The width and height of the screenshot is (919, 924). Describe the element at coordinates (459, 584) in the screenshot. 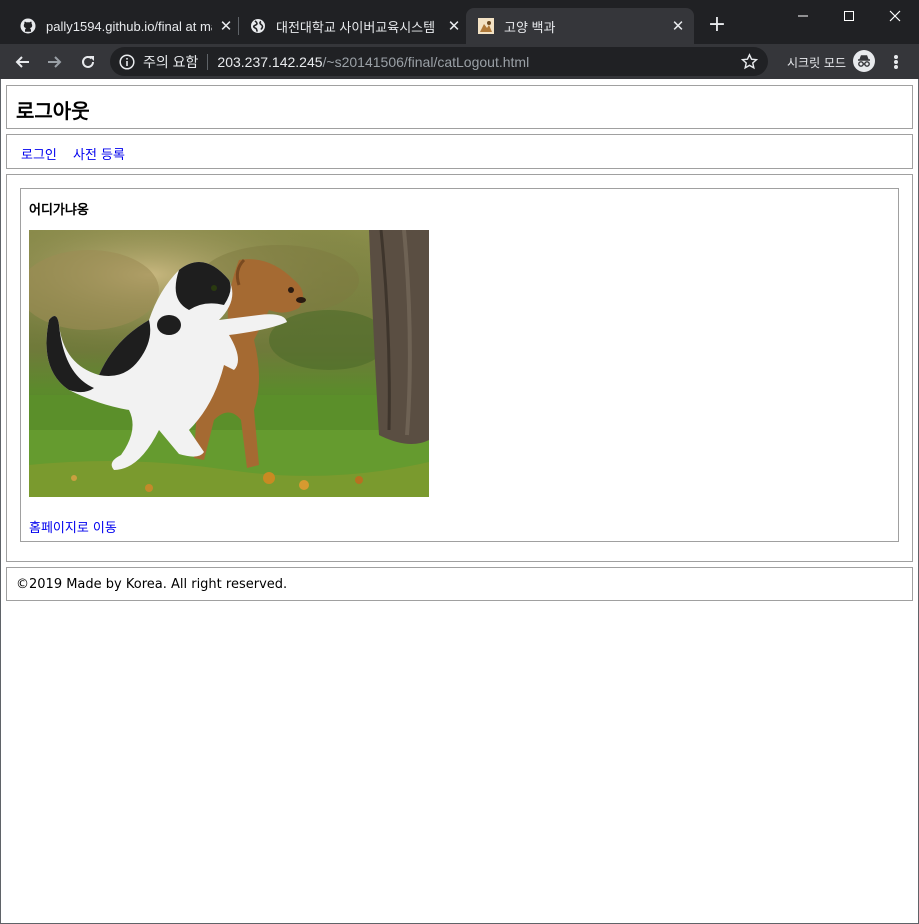

I see `page-footer: ©2019 Made by Korea. All right reserved.` at that location.